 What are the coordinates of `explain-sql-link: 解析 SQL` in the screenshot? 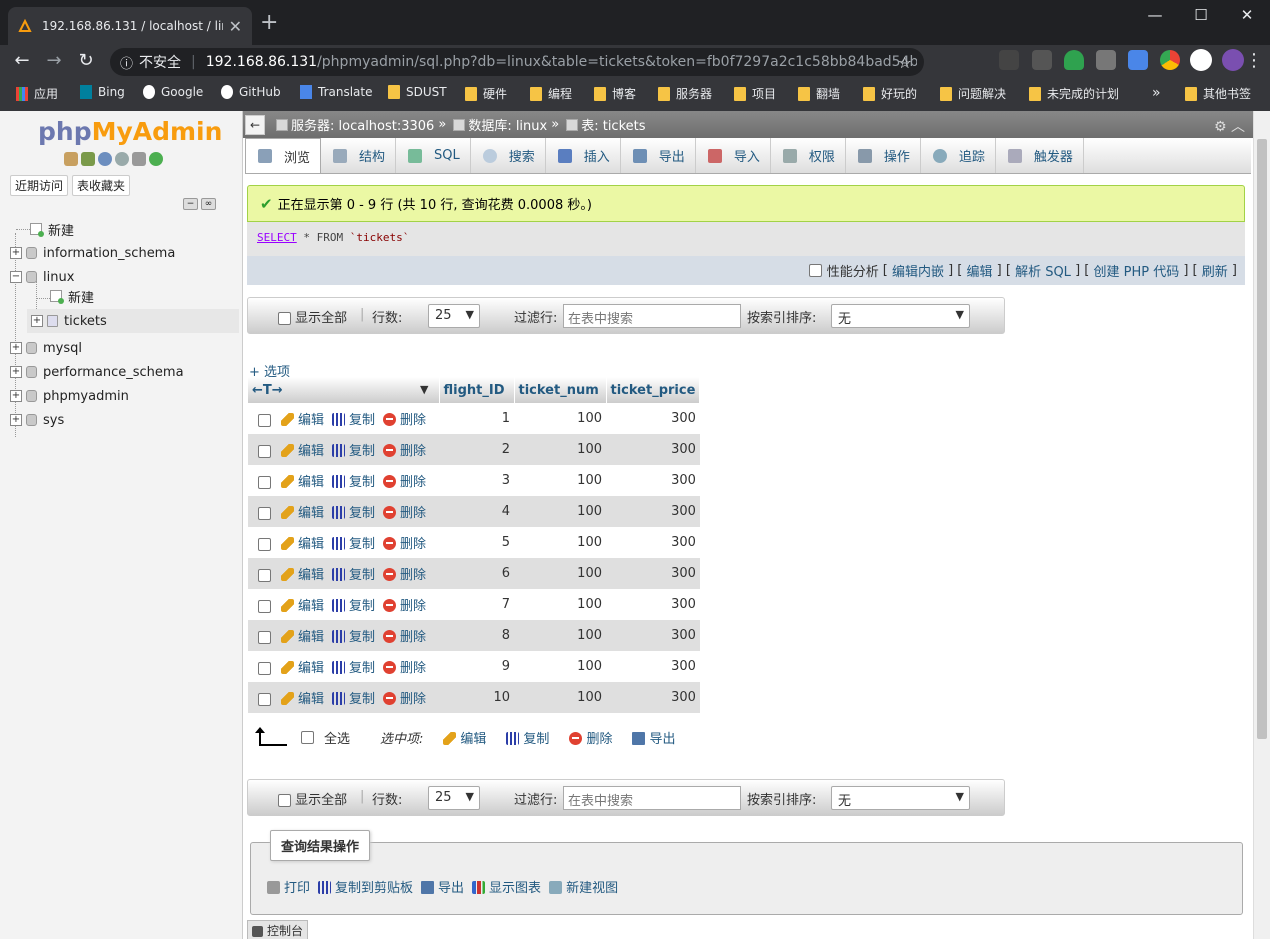 It's located at (1043, 270).